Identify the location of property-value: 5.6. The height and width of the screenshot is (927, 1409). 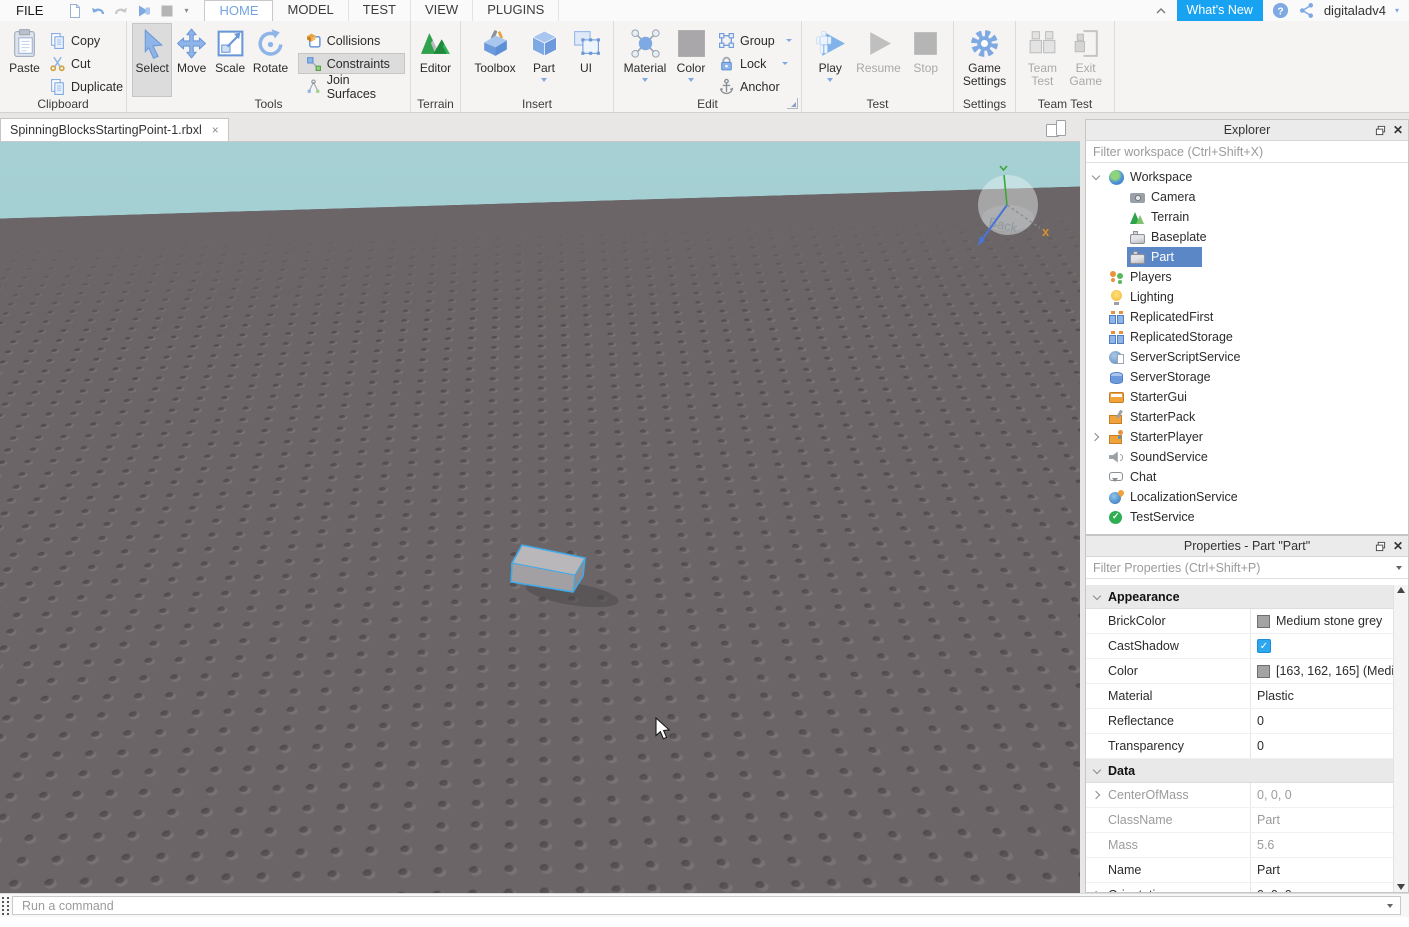
(1321, 845).